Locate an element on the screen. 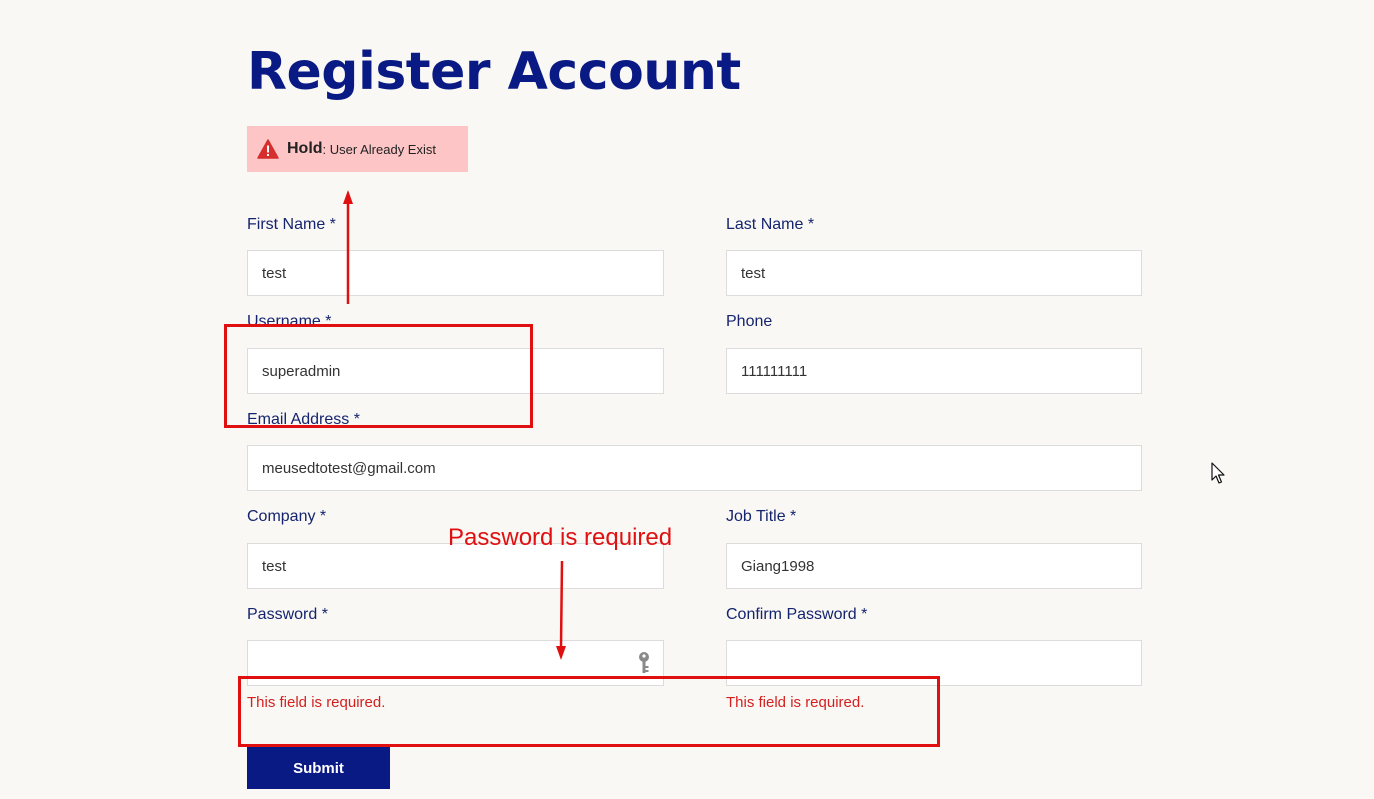  mouse-cursor-icon is located at coordinates (1218, 473).